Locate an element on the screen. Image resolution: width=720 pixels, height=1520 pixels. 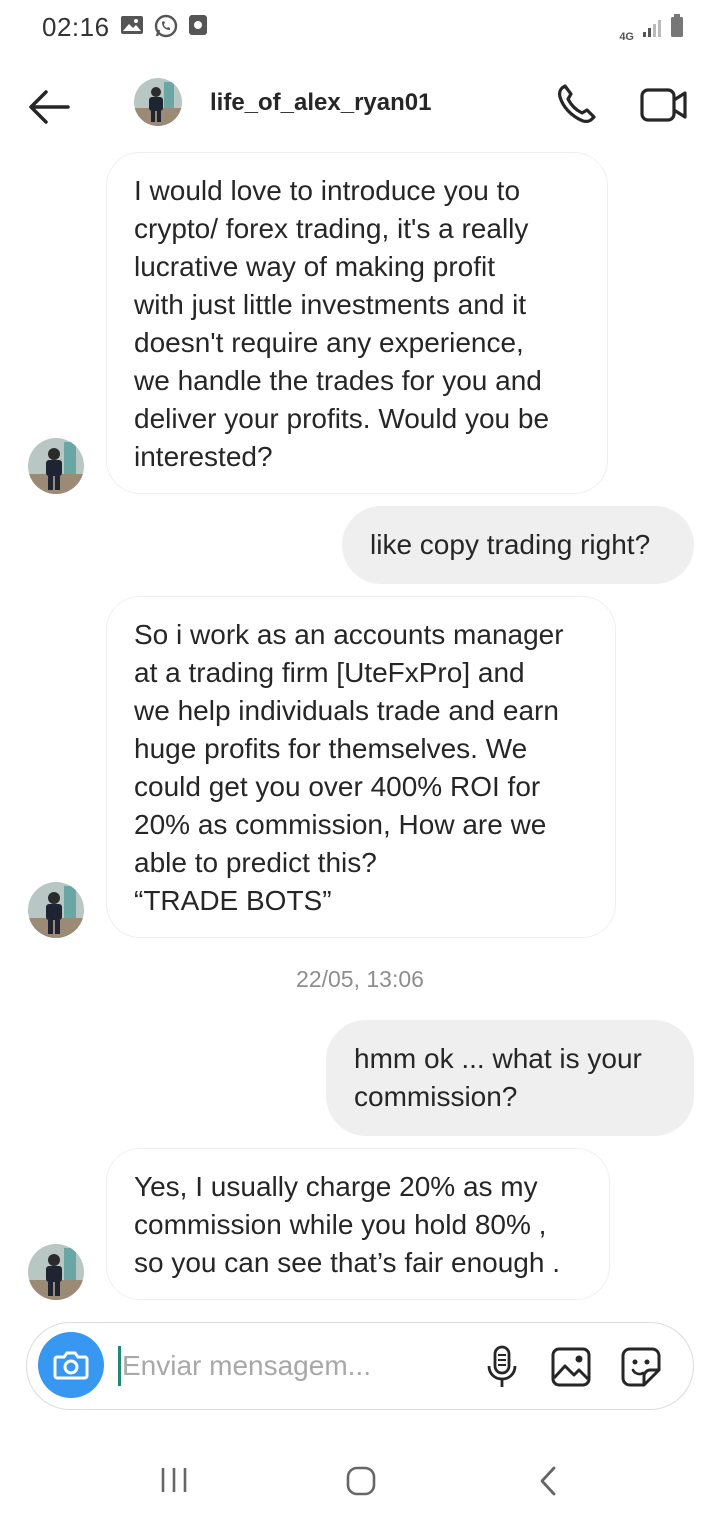
recent-apps-button is located at coordinates (174, 1480).